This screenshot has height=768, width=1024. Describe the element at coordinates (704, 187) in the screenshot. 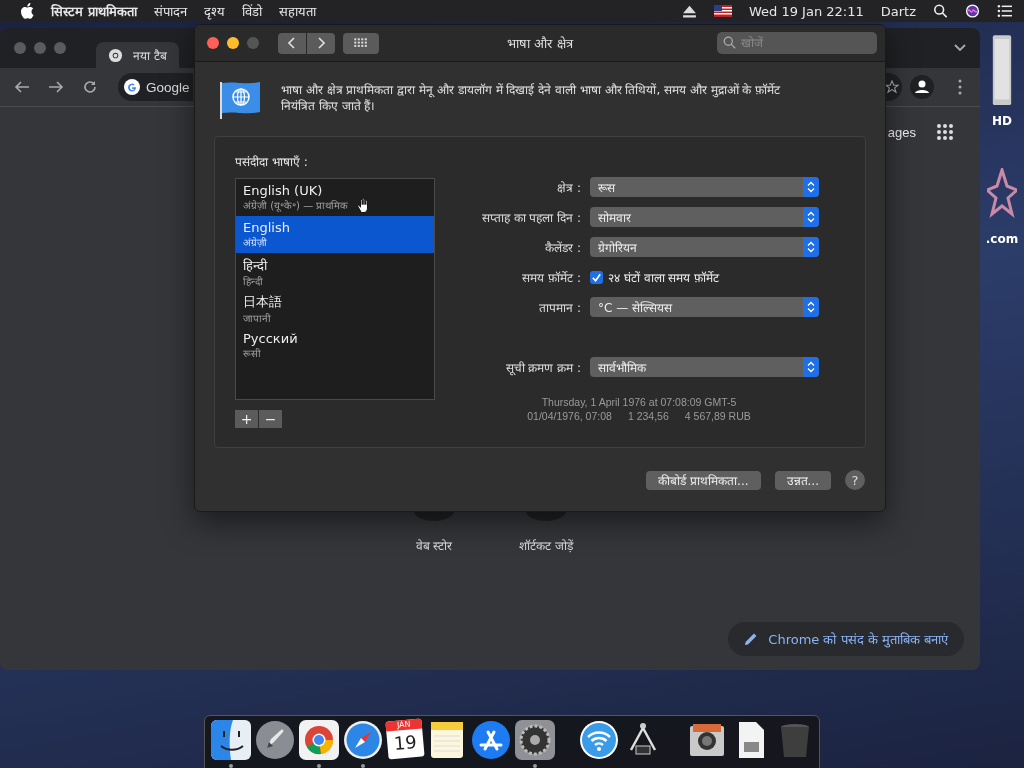

I see `dropdown: रूस` at that location.